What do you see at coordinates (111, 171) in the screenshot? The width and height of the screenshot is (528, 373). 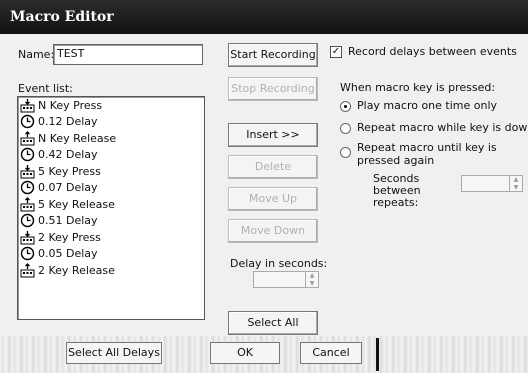 I see `list-item: 5 Key Press` at bounding box center [111, 171].